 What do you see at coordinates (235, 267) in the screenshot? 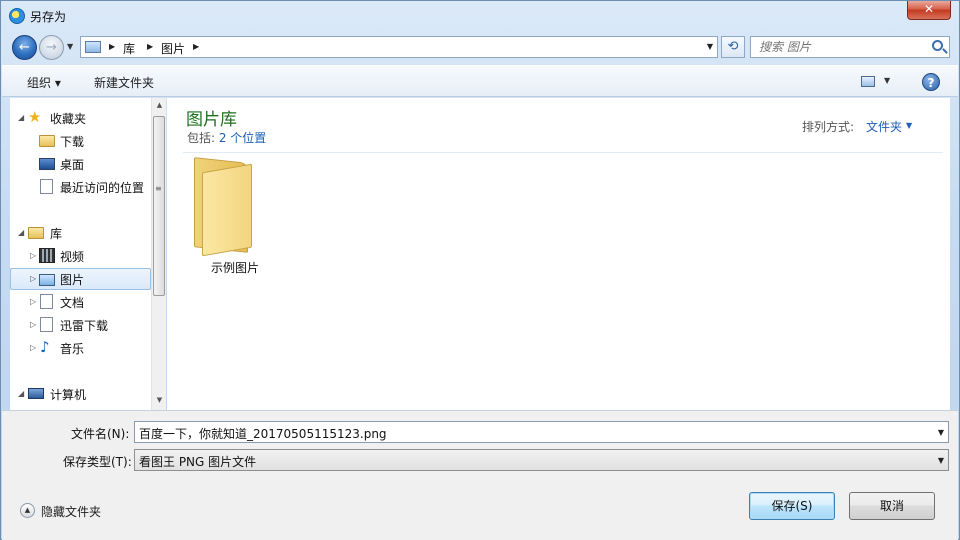
I see `folder-item-label: 示例图片` at bounding box center [235, 267].